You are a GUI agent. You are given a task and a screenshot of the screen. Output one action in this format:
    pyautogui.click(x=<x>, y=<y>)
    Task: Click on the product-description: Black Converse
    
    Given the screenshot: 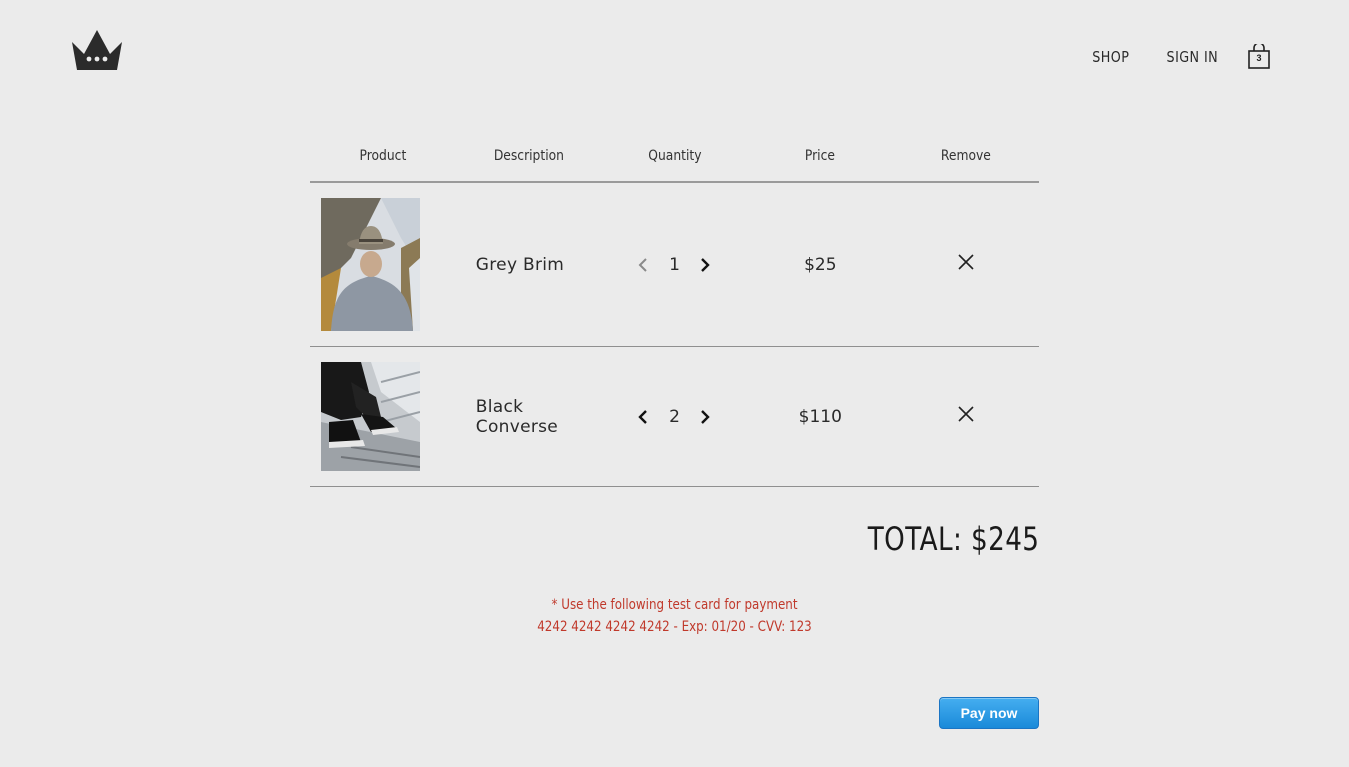 What is the action you would take?
    pyautogui.click(x=517, y=416)
    